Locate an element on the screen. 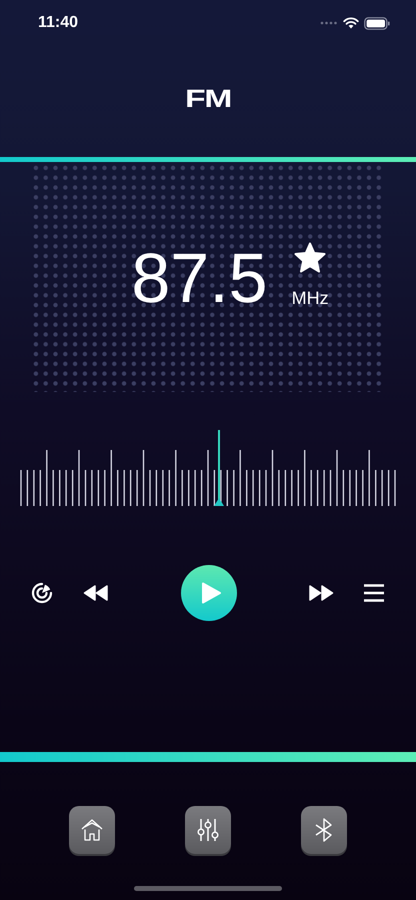 Image resolution: width=416 pixels, height=900 pixels. frequency-display: 87.5 is located at coordinates (199, 277).